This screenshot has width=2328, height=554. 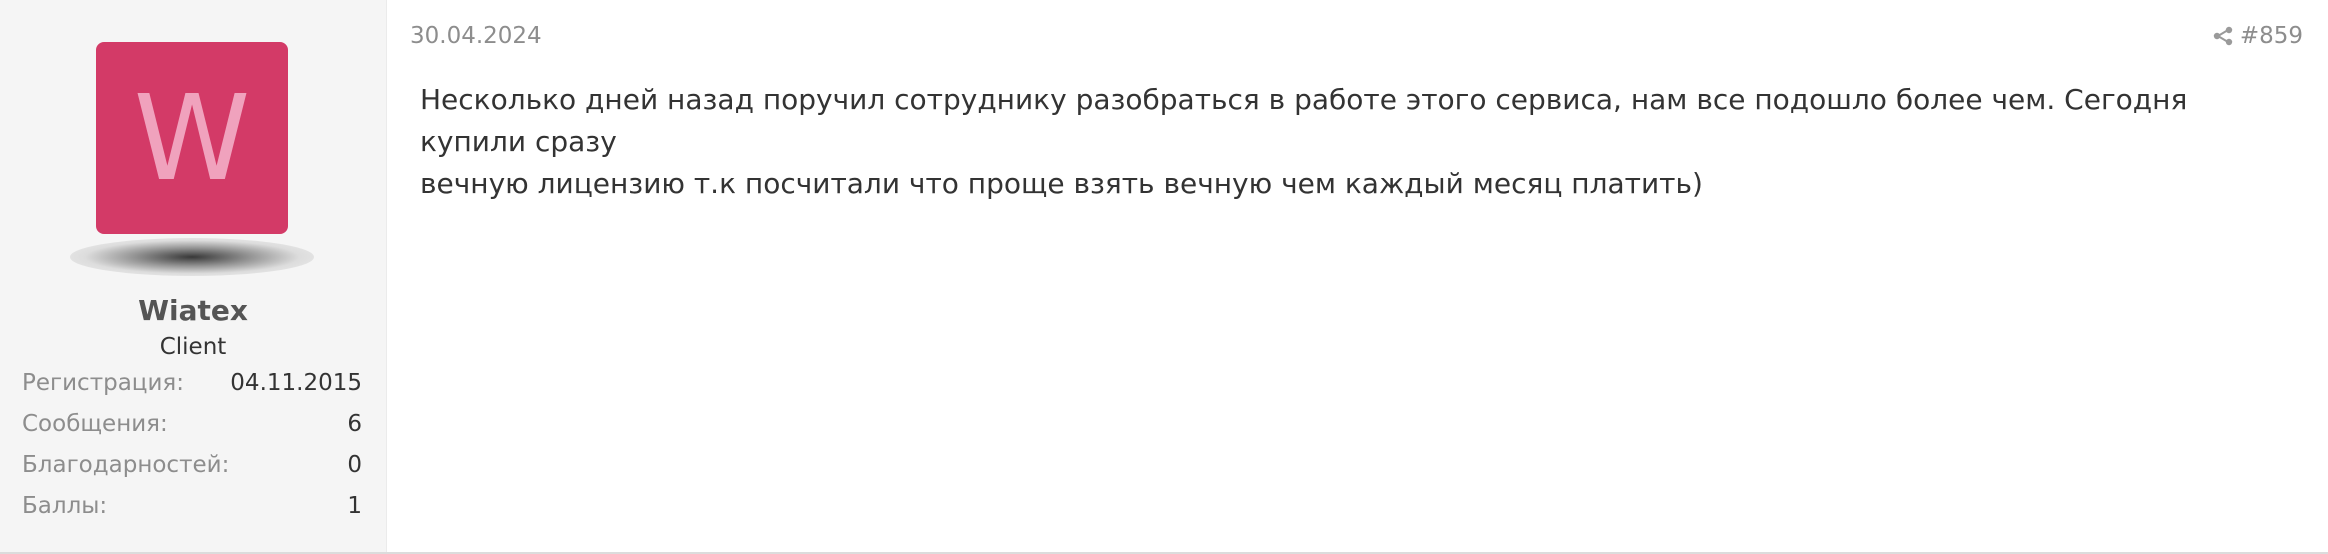 What do you see at coordinates (192, 386) in the screenshot?
I see `registration-row: Регистрация: 04.11.2015` at bounding box center [192, 386].